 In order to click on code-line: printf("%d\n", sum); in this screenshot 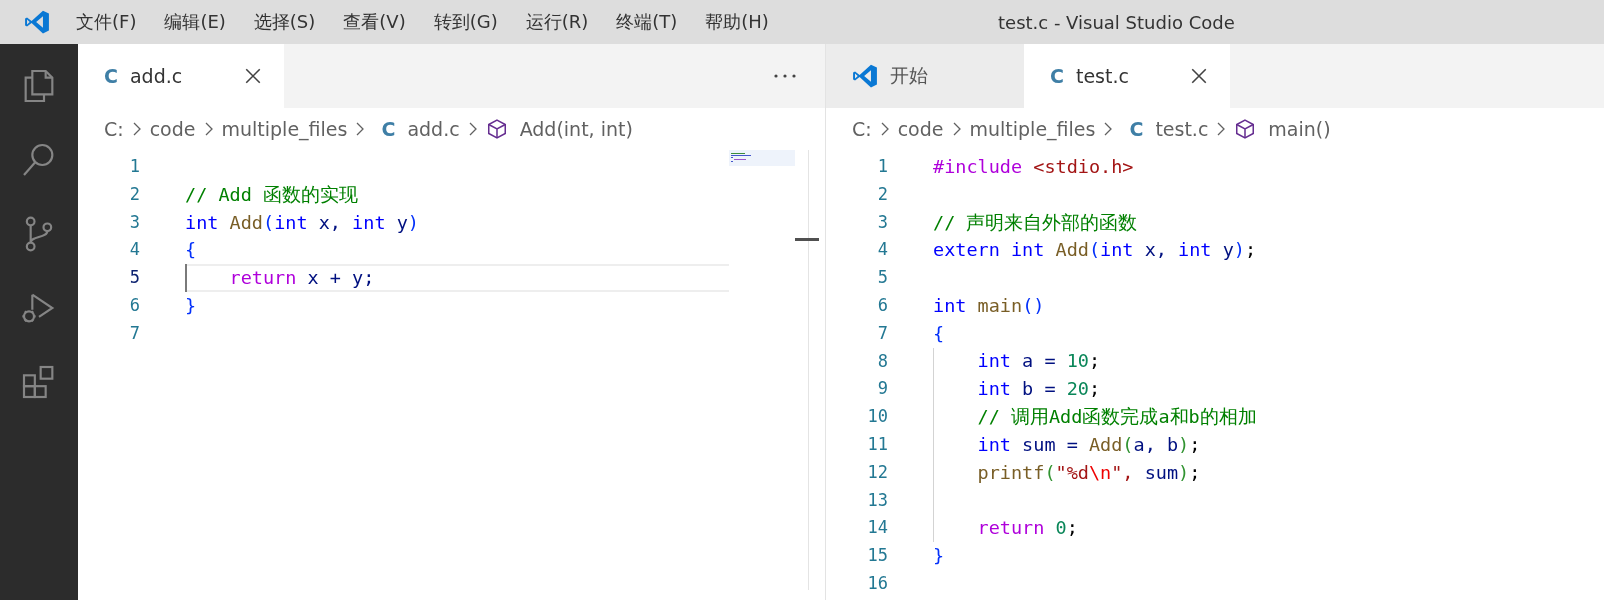, I will do `click(1088, 472)`.